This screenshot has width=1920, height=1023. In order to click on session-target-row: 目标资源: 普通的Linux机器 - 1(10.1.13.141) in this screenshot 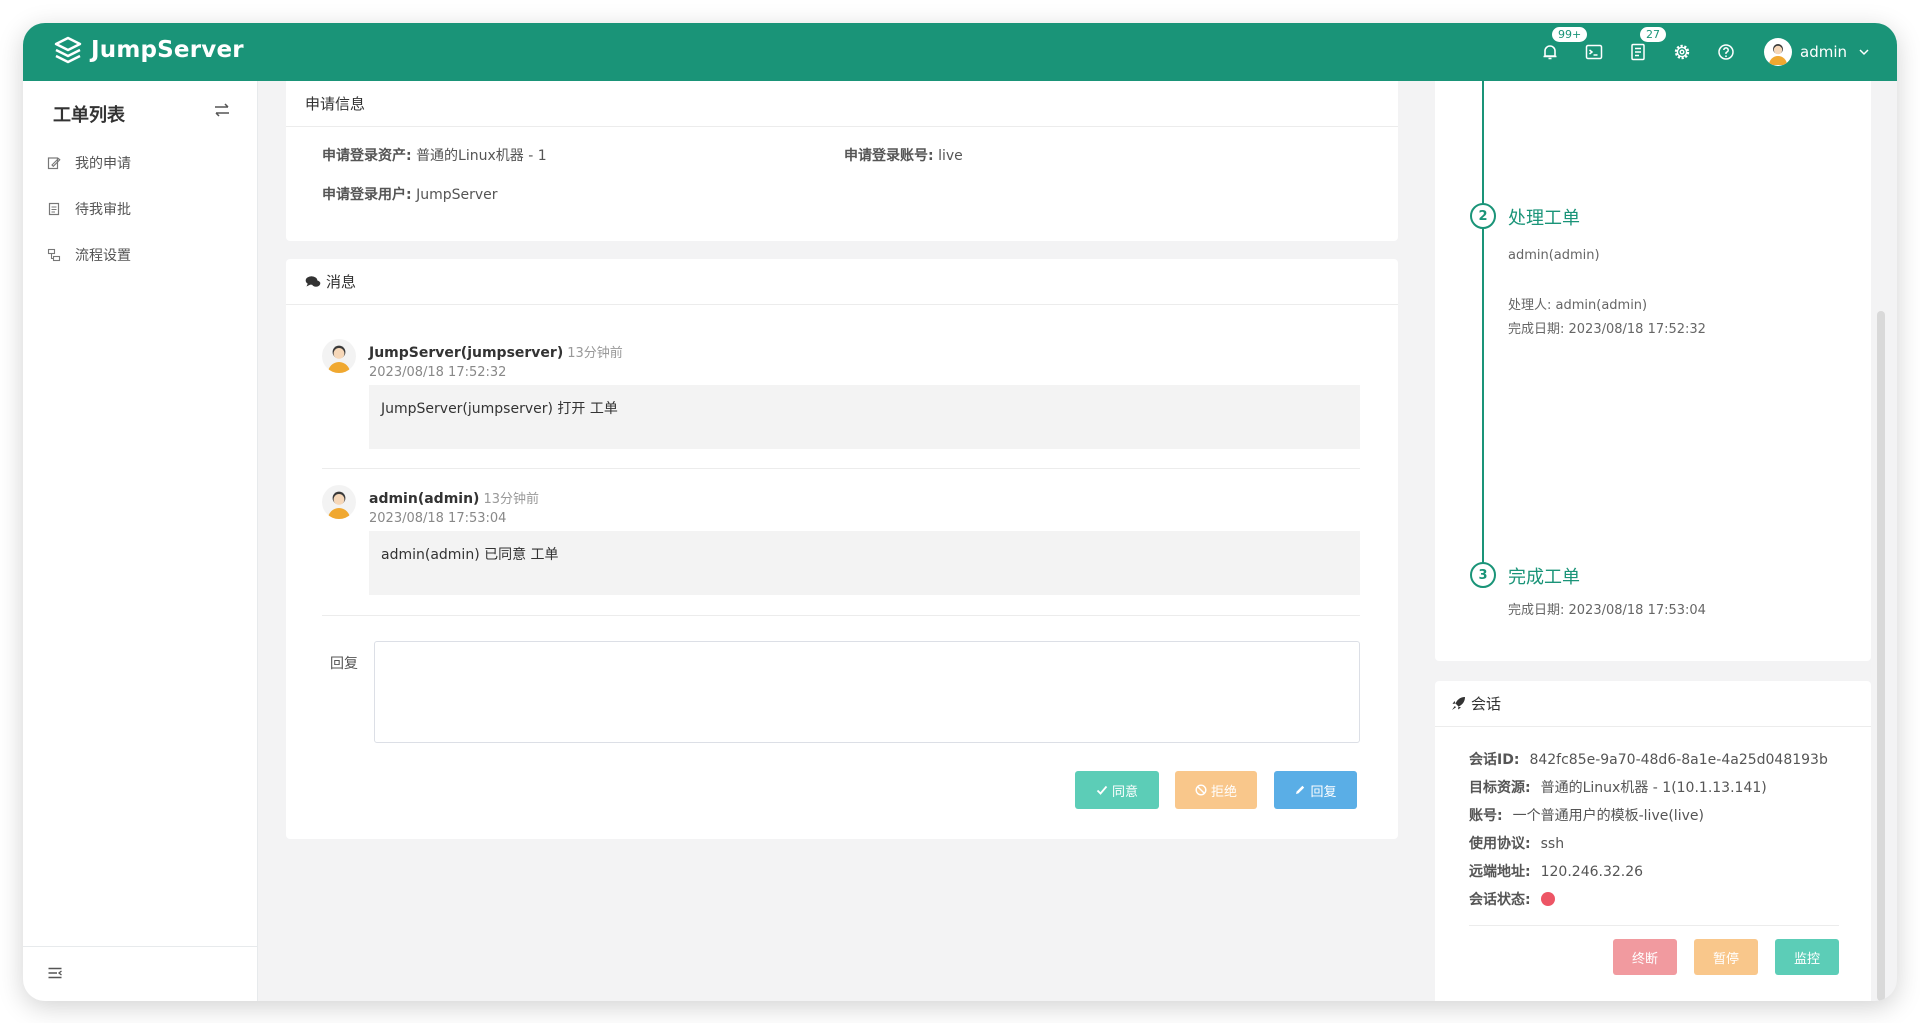, I will do `click(1618, 788)`.